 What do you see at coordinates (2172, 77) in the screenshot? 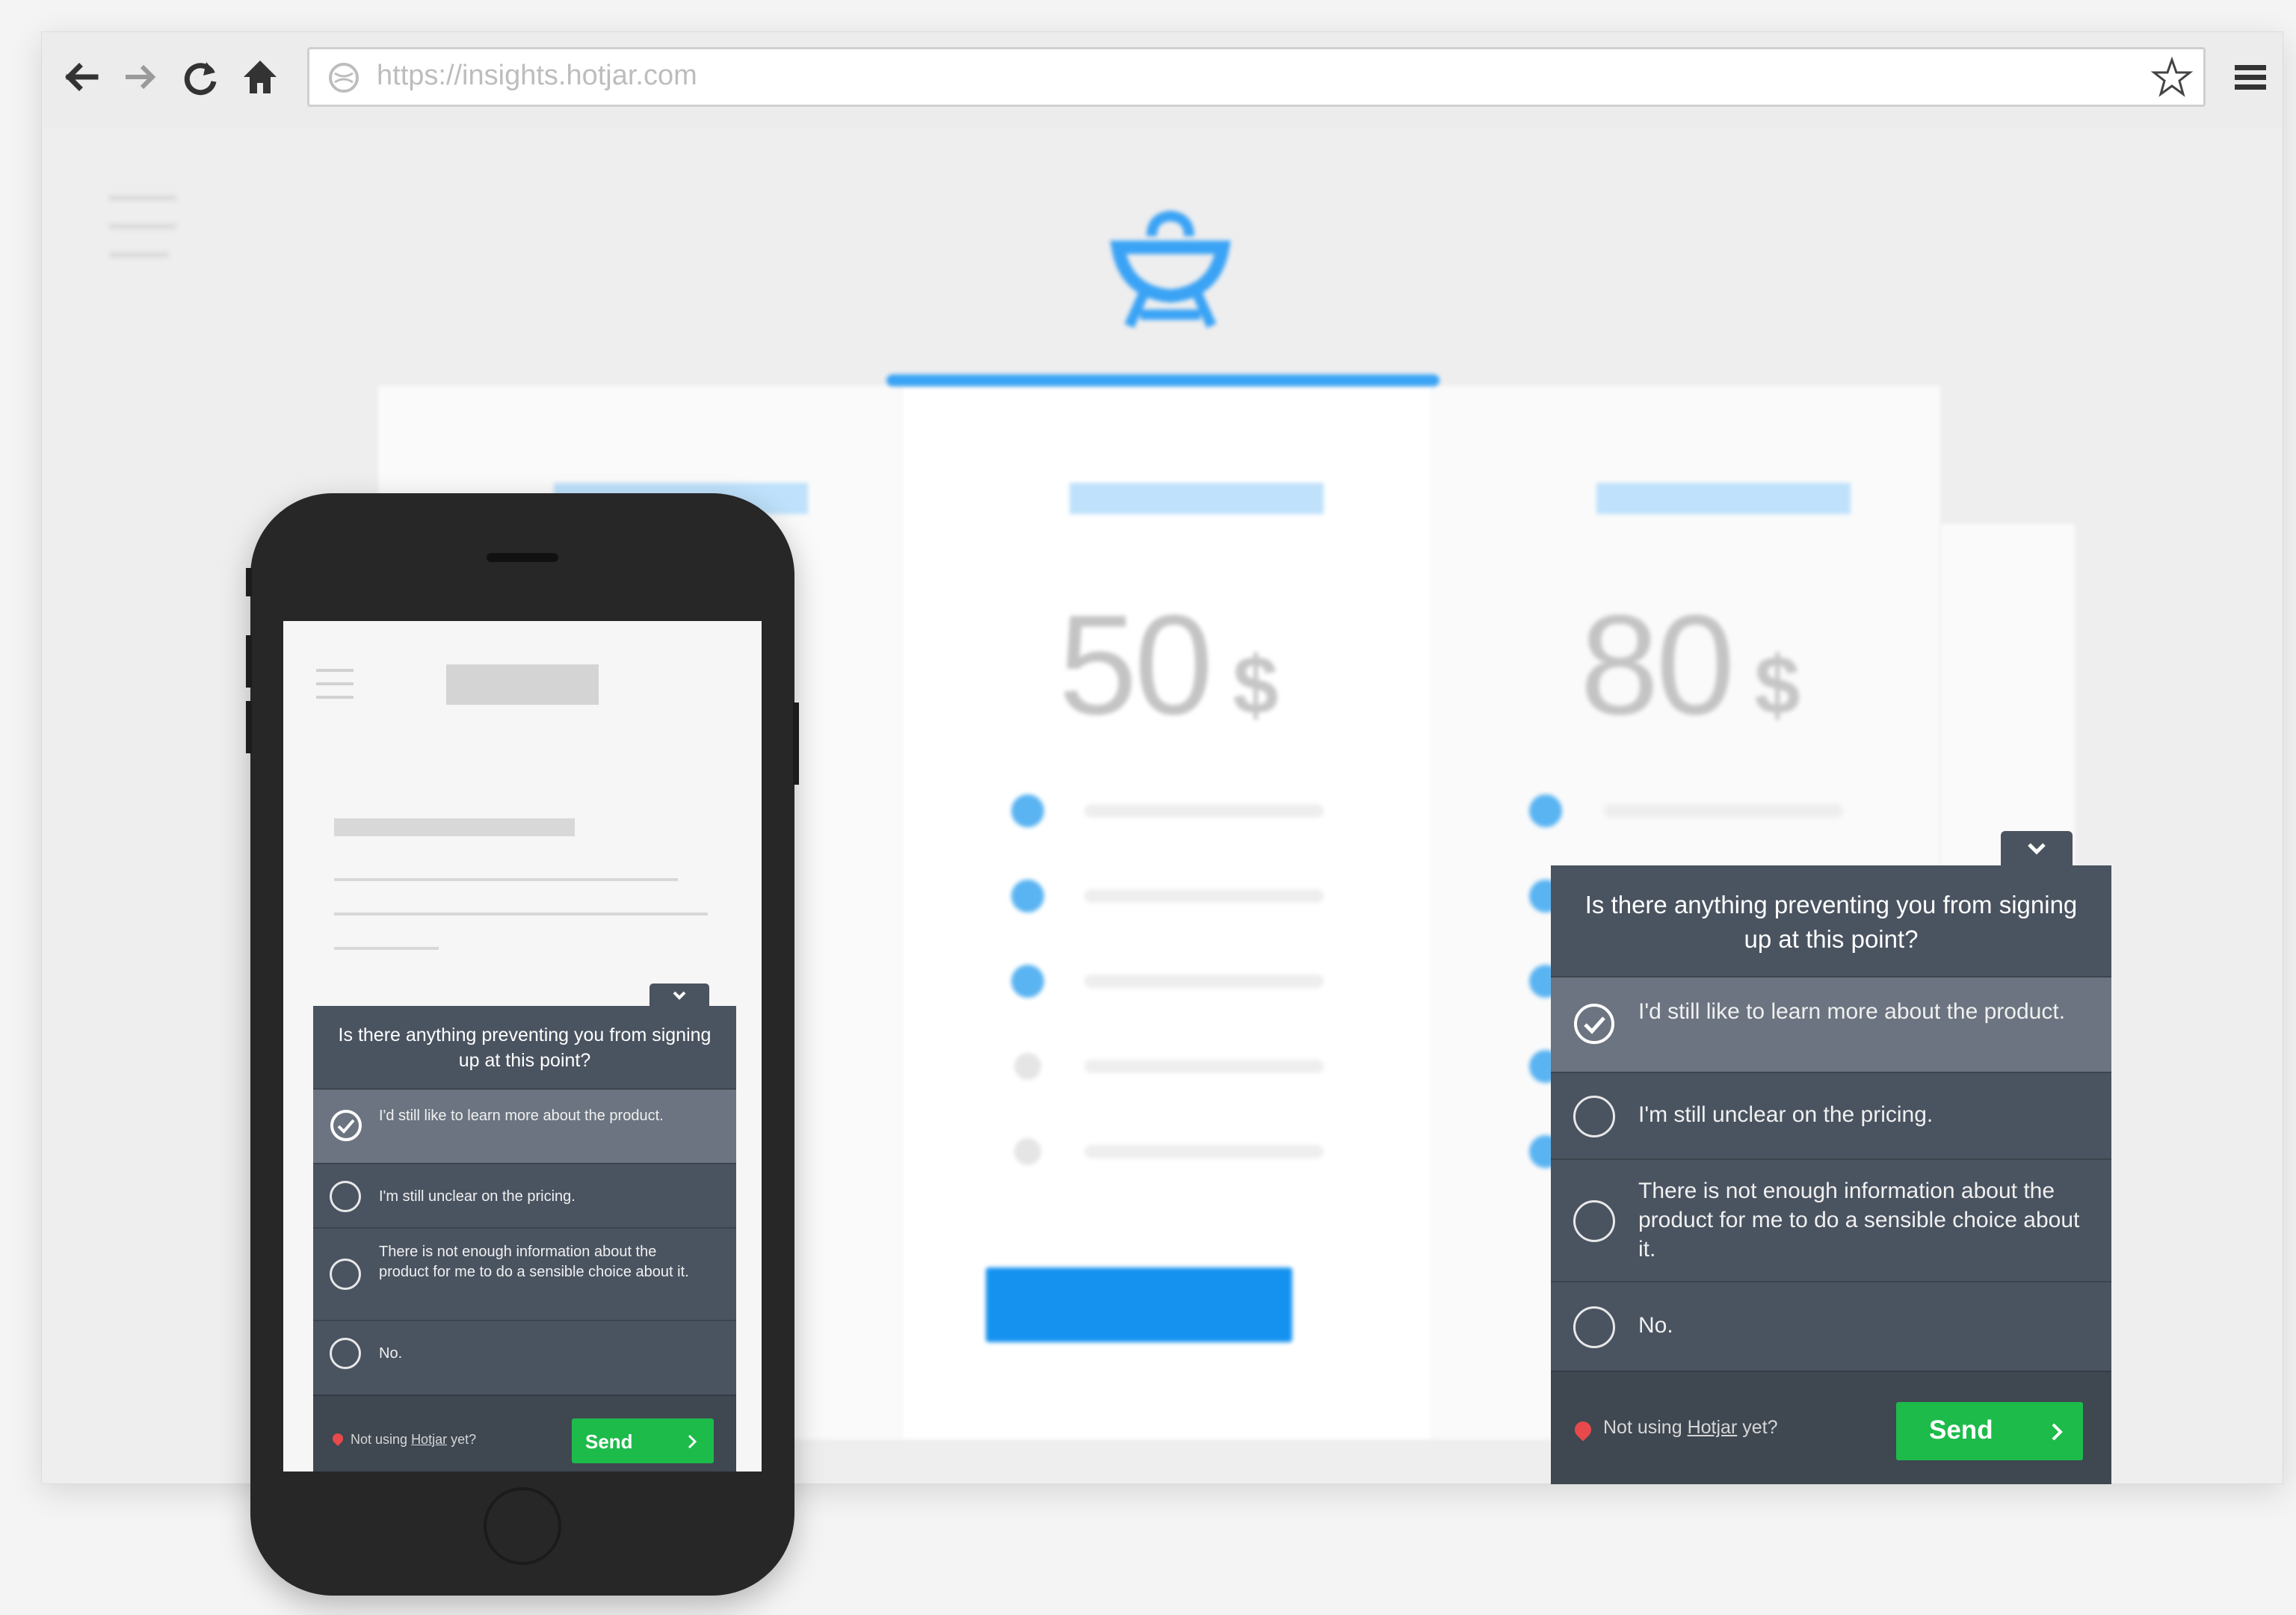
I see `star-icon` at bounding box center [2172, 77].